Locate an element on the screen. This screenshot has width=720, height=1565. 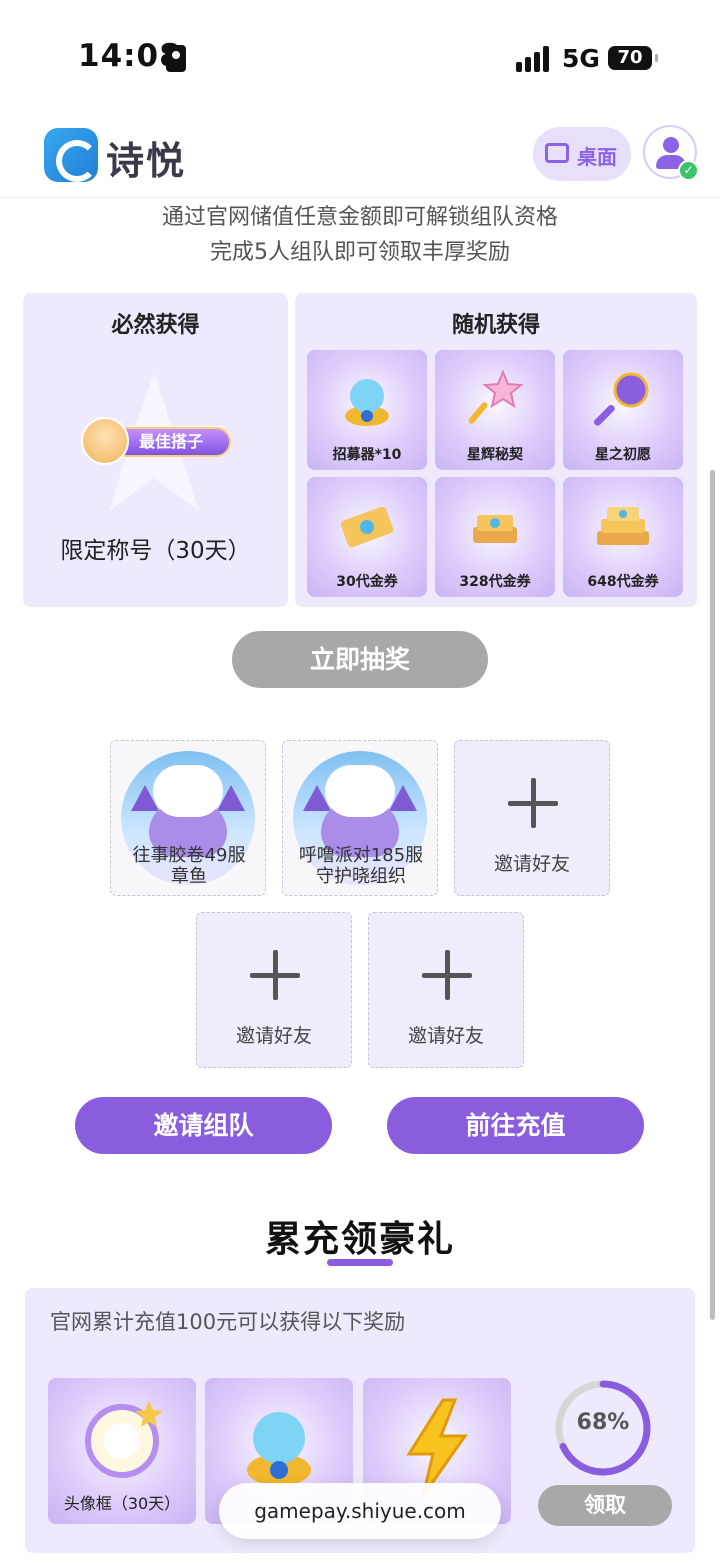
reward-item: 328代金券 is located at coordinates (495, 537).